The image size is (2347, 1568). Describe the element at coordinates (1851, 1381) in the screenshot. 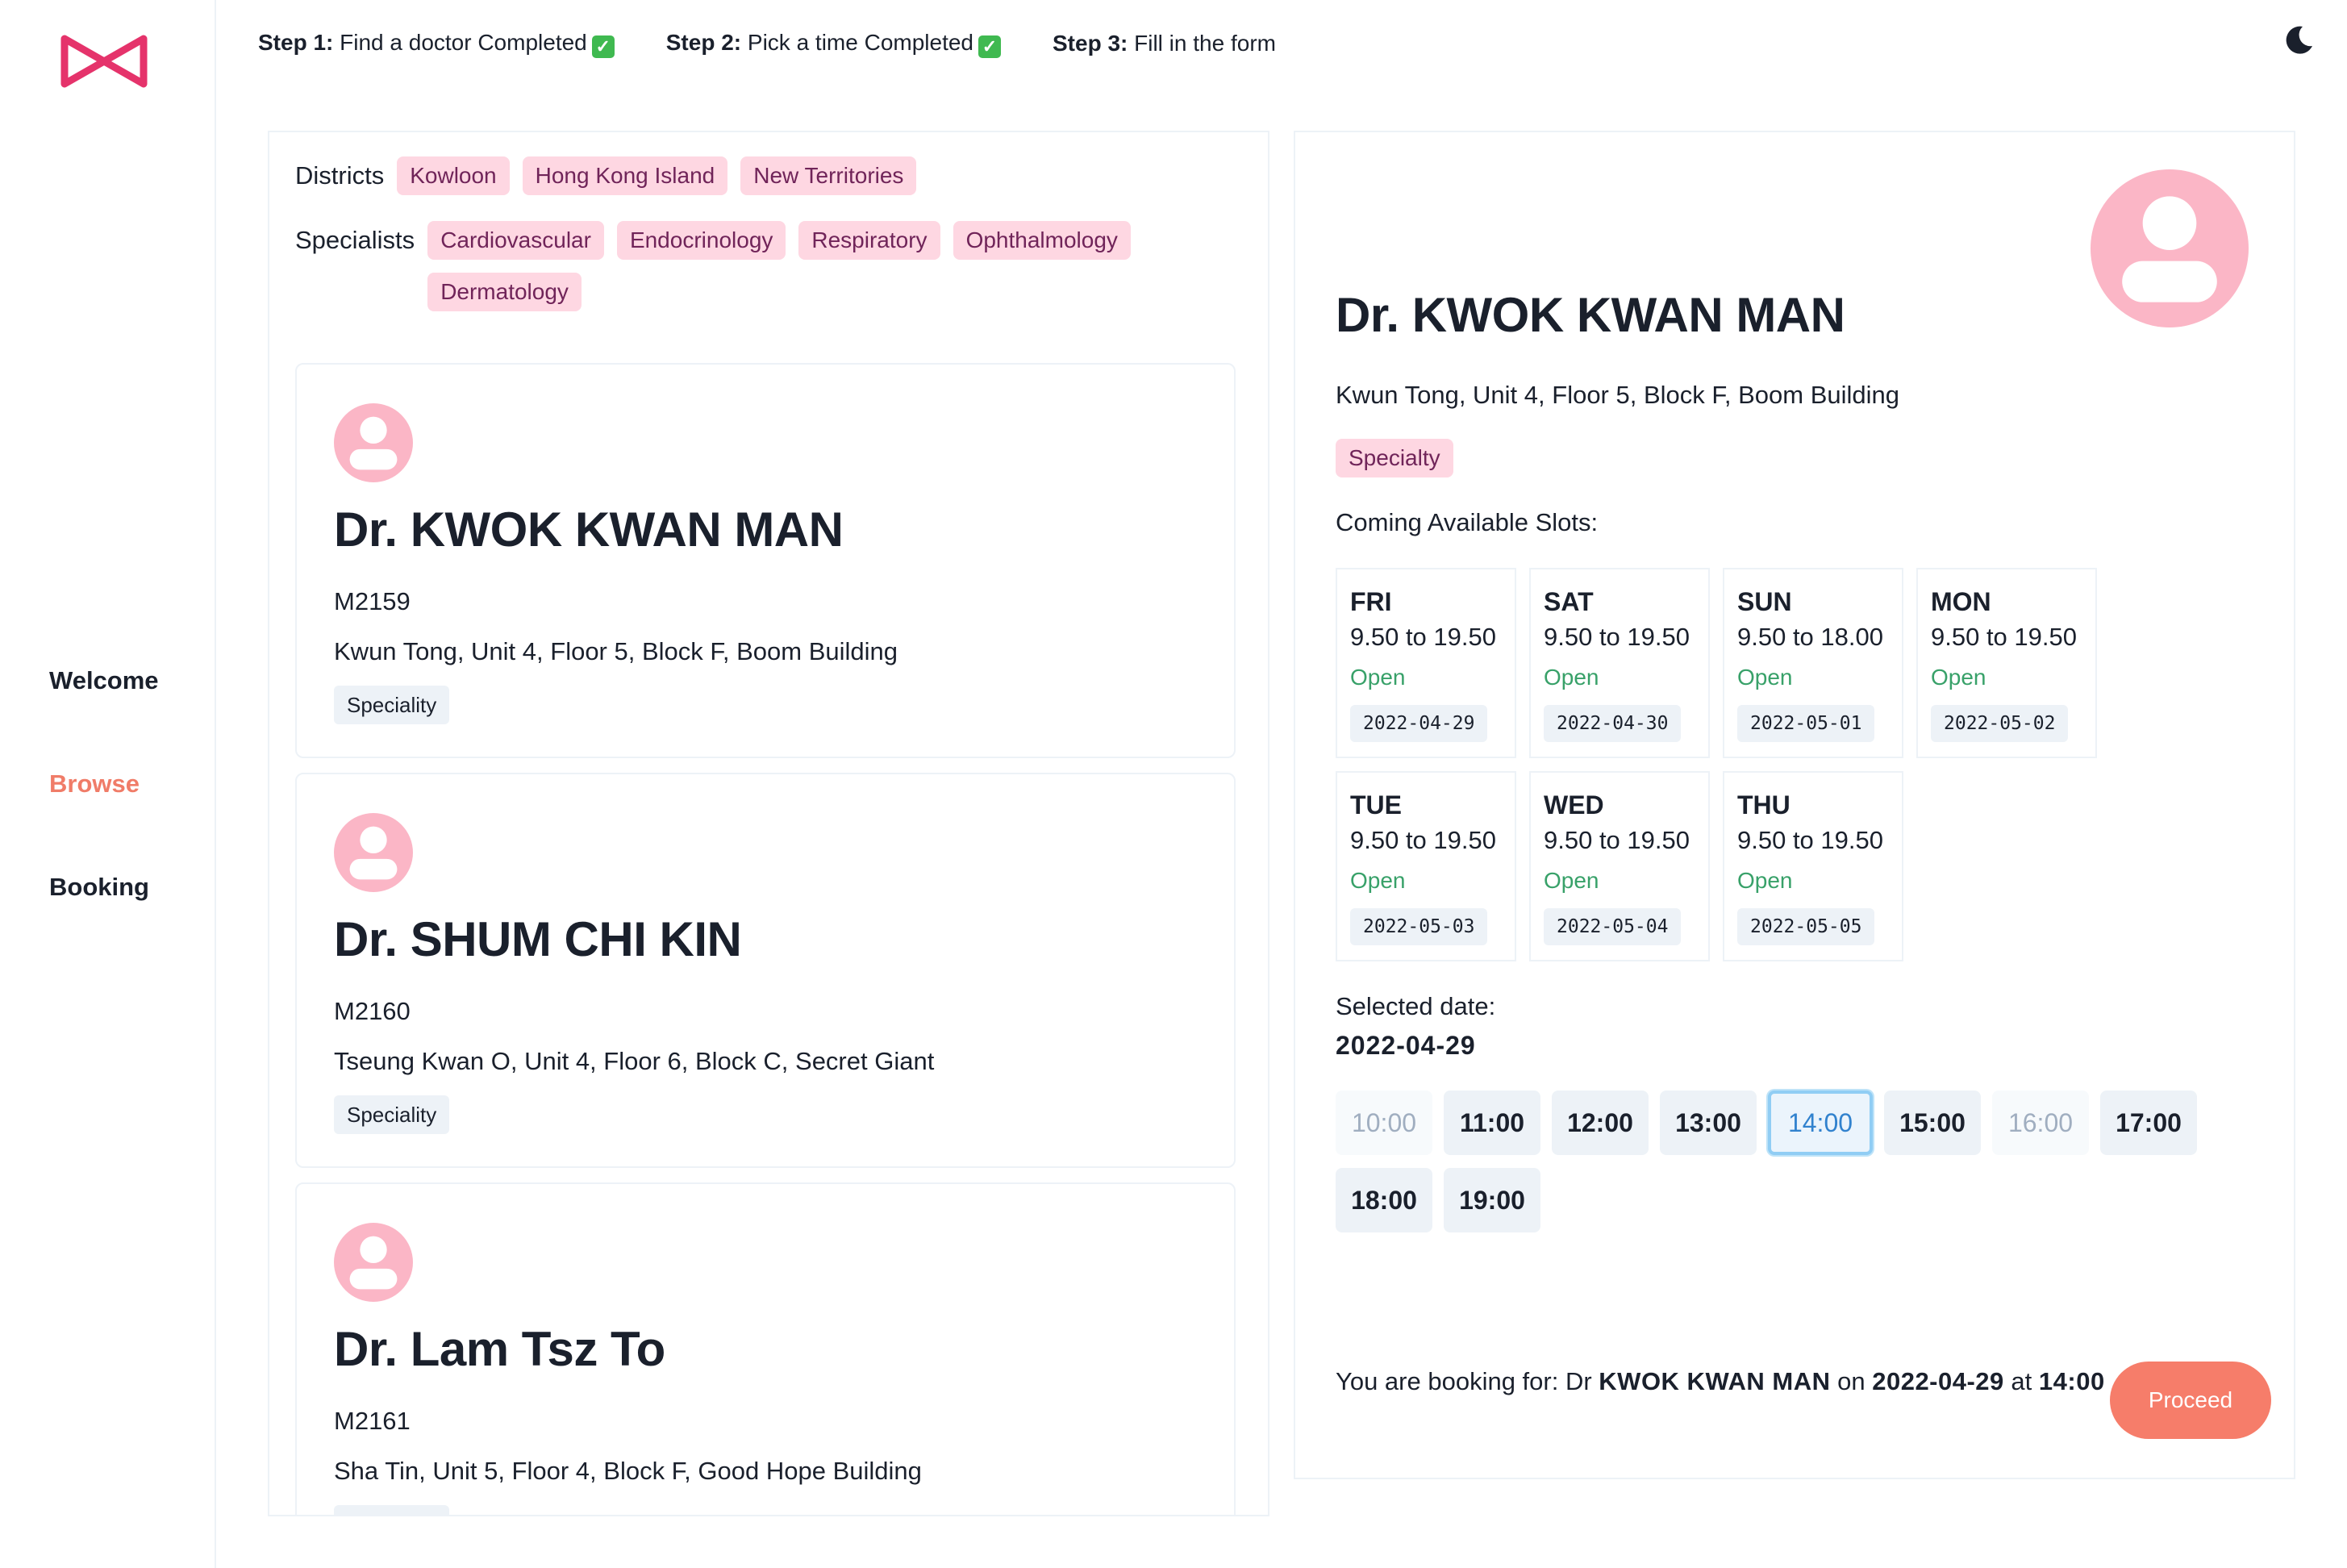

I see `summary-on: on` at that location.